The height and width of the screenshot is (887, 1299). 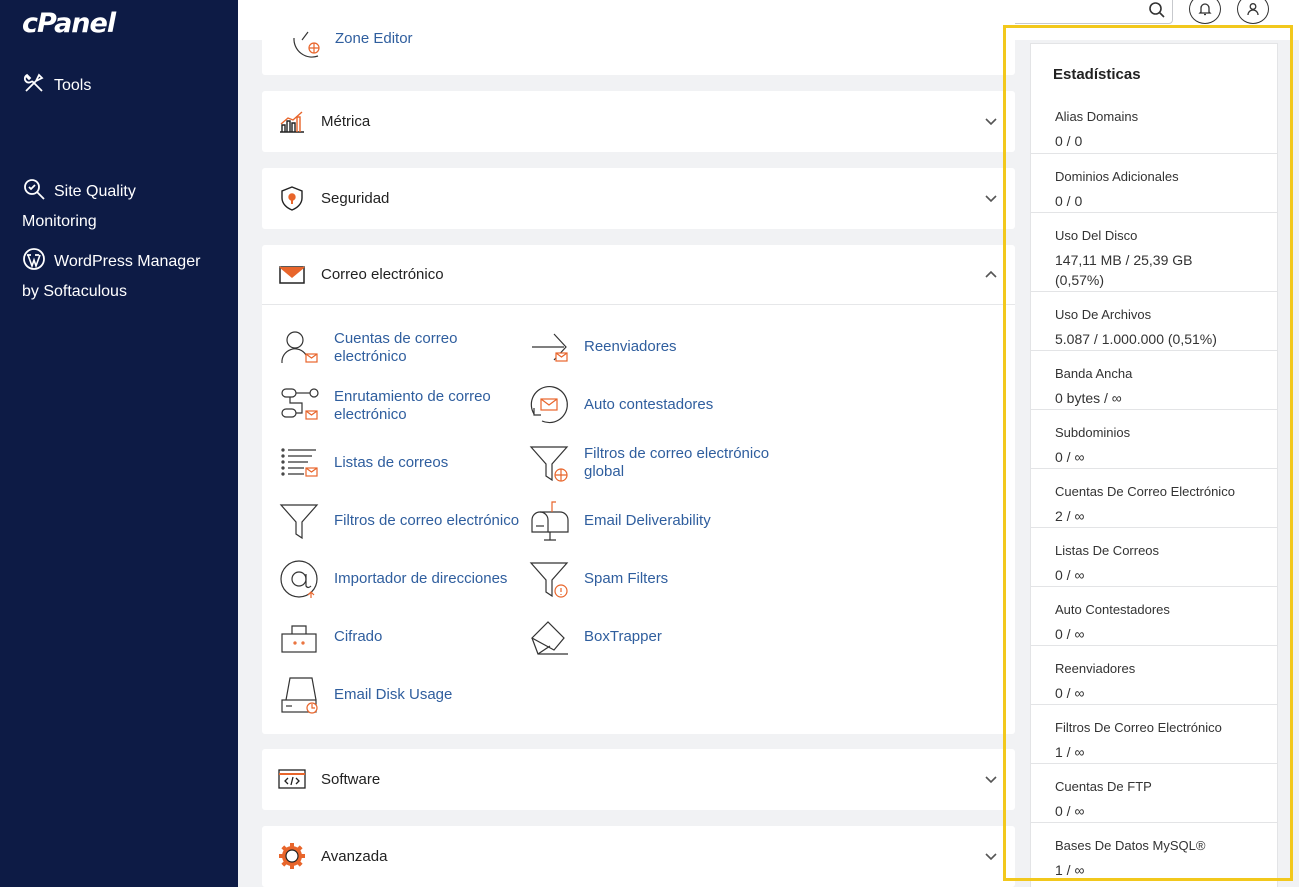 I want to click on software-header: Software, so click(x=638, y=779).